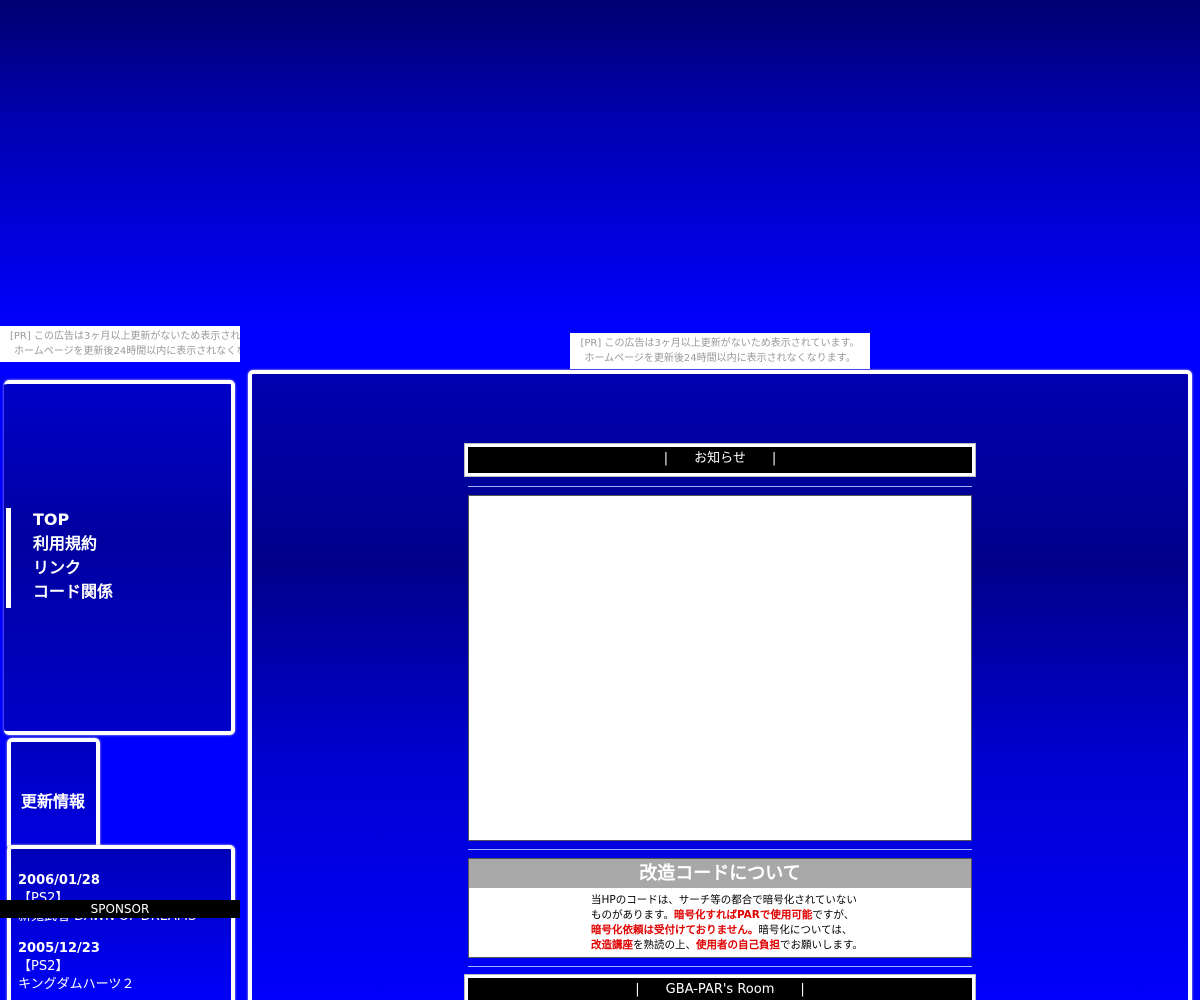 The width and height of the screenshot is (1200, 1000). What do you see at coordinates (120, 909) in the screenshot?
I see `sponsor-bar: SPONSOR` at bounding box center [120, 909].